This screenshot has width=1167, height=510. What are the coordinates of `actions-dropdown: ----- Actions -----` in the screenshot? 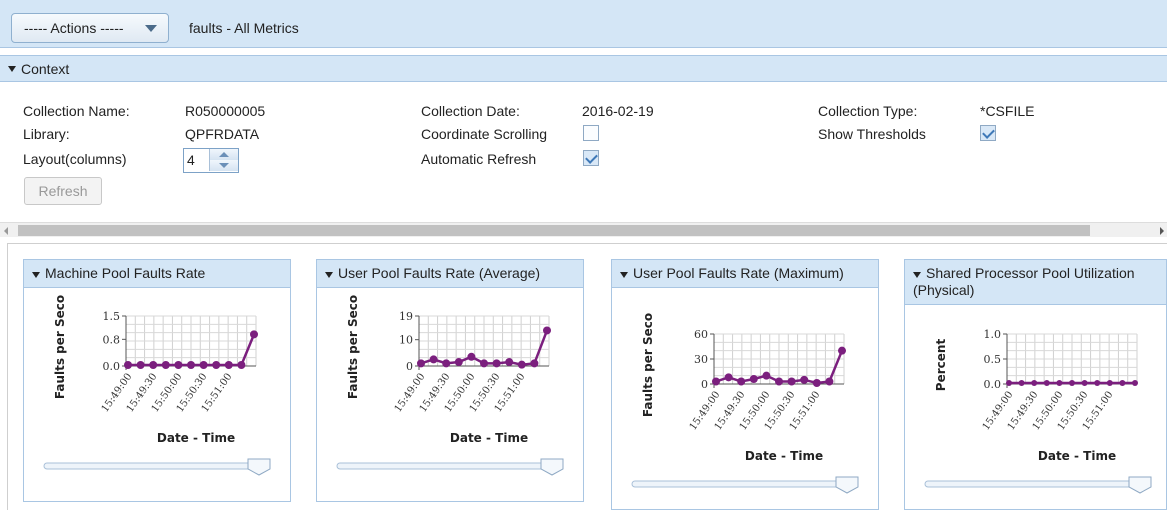 It's located at (90, 28).